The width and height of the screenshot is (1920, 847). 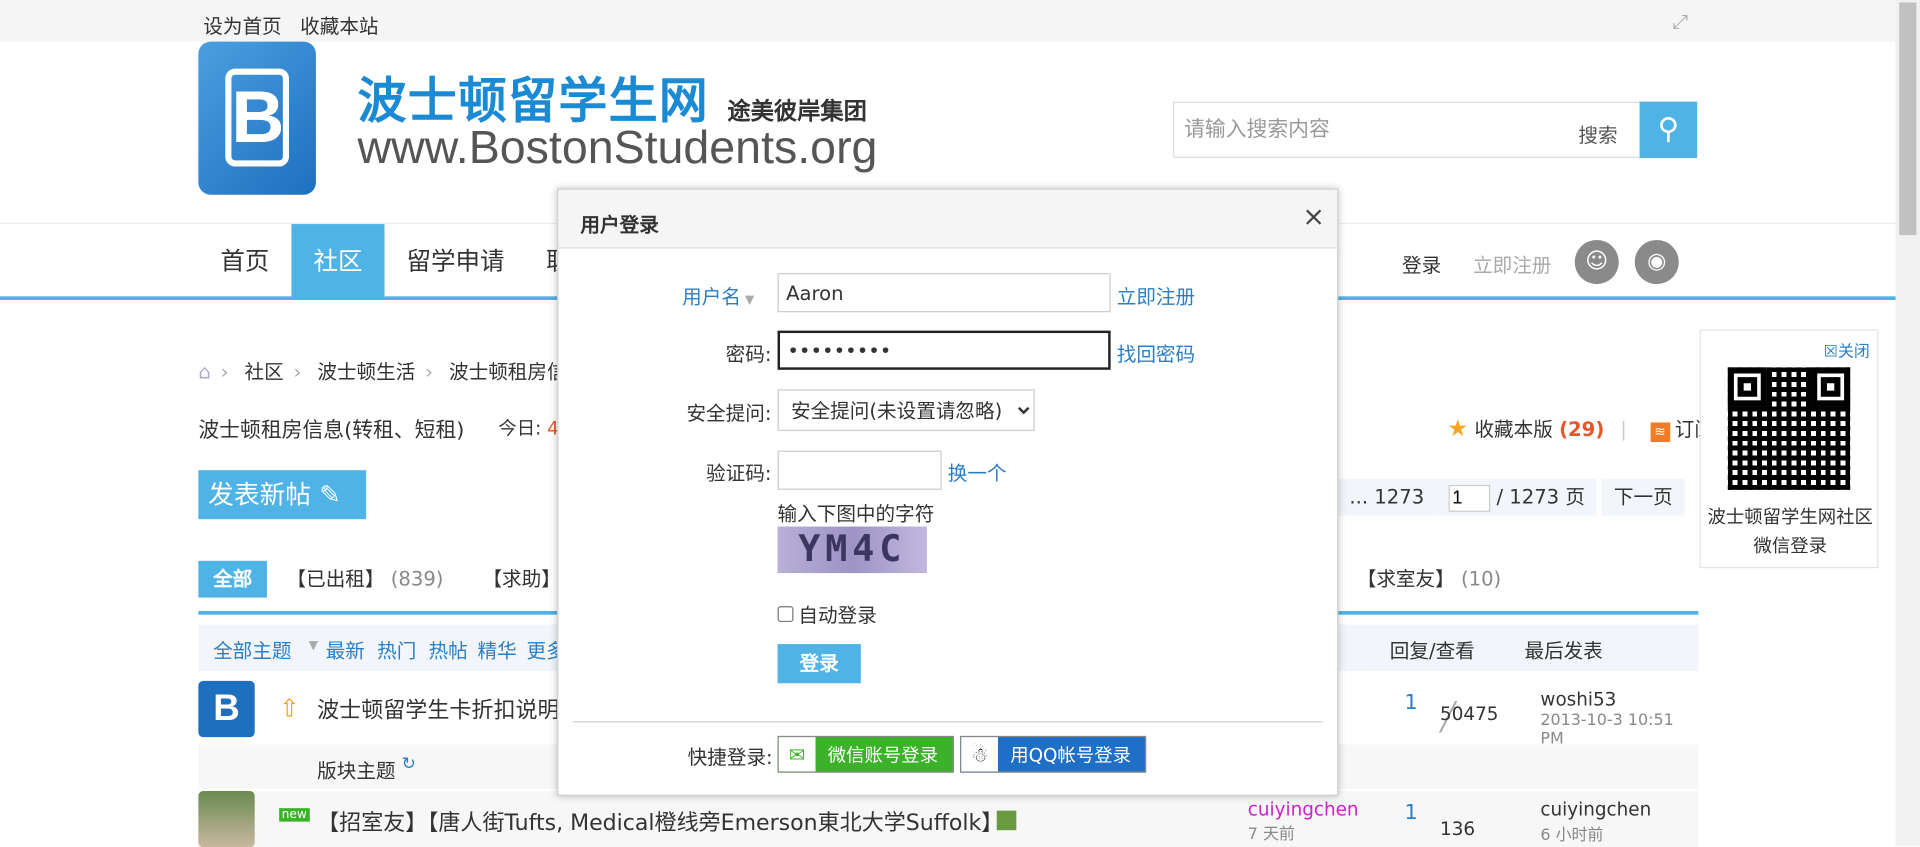 I want to click on wechat-qr-panel: ☒关闭 波士顿留学生网社区微信登录, so click(x=1789, y=449).